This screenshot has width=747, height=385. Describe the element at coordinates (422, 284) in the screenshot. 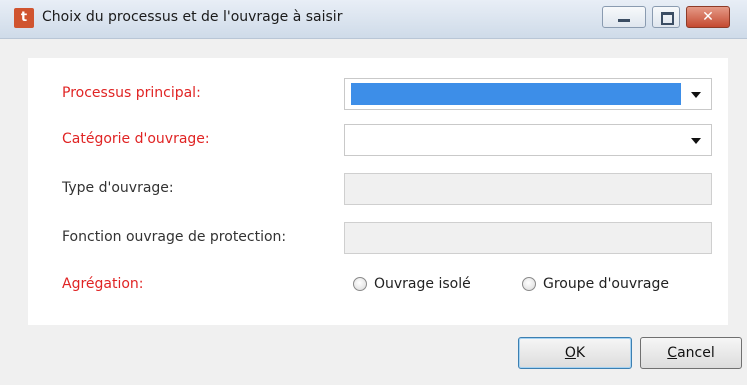

I see `radio-label: Ouvrage isolé` at that location.